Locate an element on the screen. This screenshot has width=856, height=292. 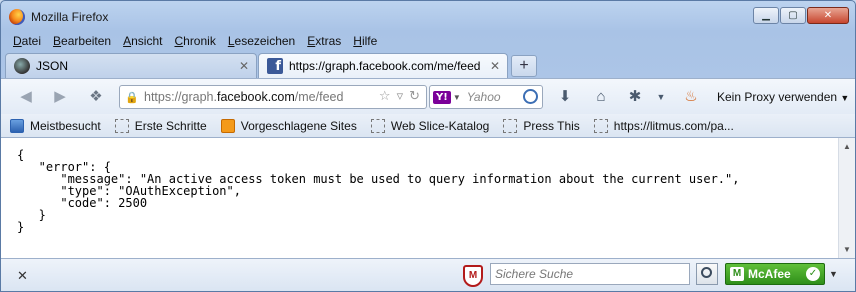
bookmarks-icon is located at coordinates (17, 125).